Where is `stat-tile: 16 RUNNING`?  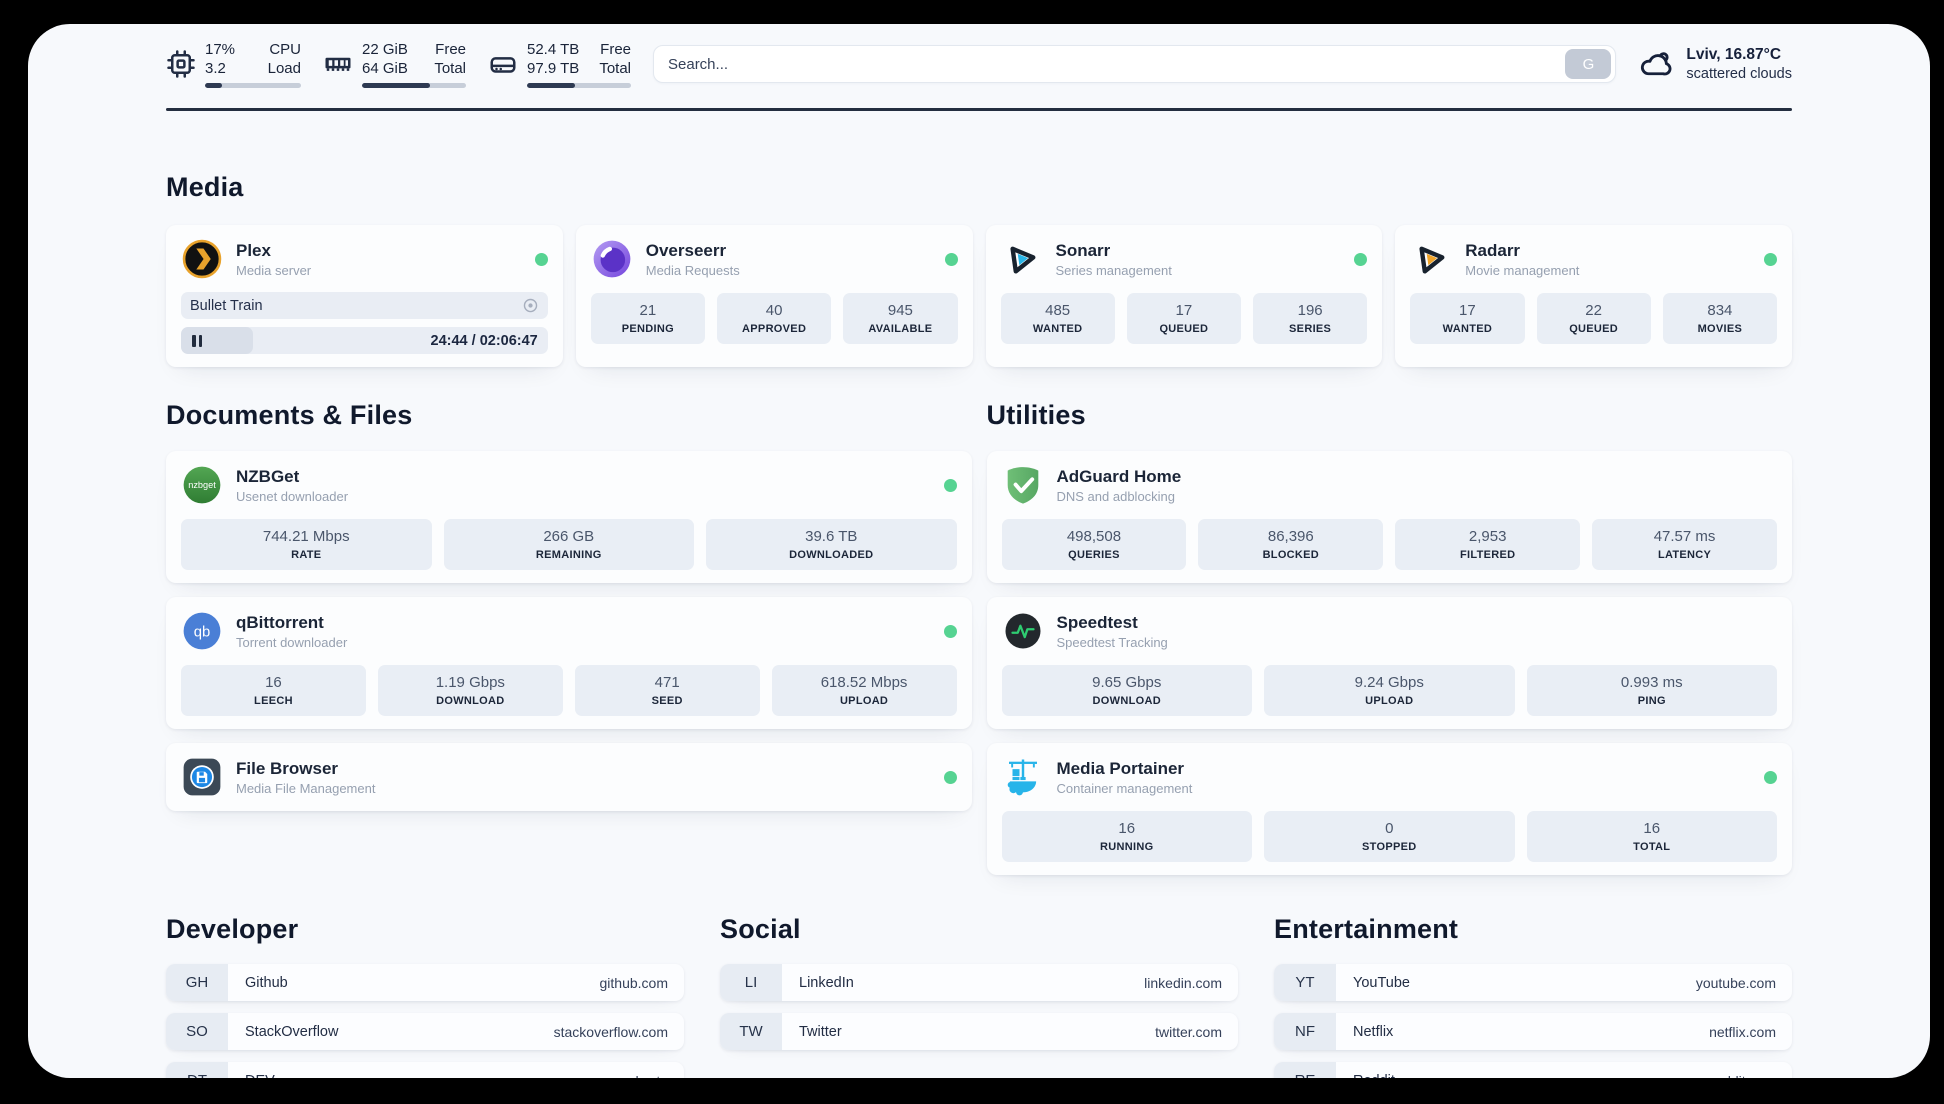
stat-tile: 16 RUNNING is located at coordinates (1126, 836).